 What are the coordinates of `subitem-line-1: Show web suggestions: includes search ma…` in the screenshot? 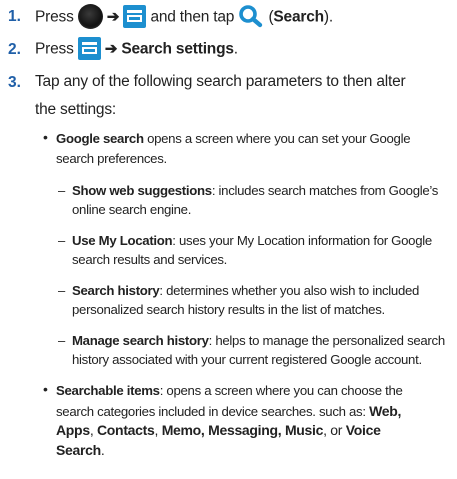 It's located at (255, 190).